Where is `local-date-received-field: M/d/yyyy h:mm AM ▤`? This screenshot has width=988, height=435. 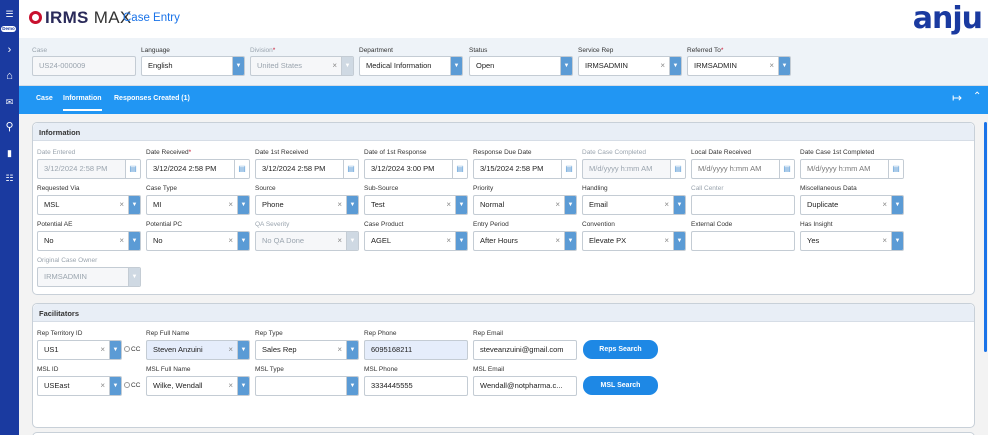 local-date-received-field: M/d/yyyy h:mm AM ▤ is located at coordinates (743, 169).